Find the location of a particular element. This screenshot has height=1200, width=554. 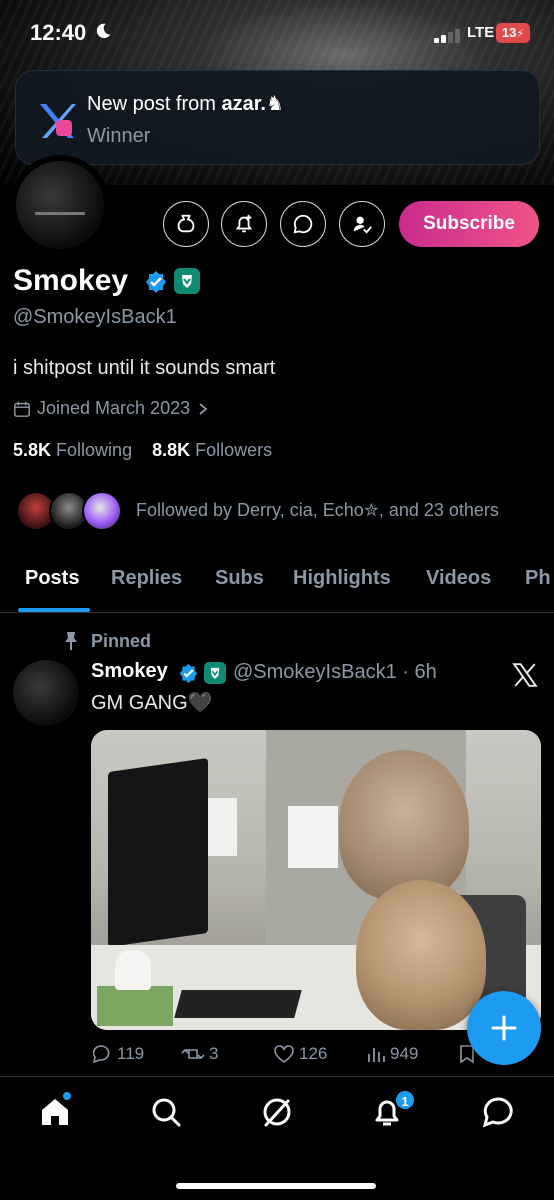

followers-link: 8.8K Followers is located at coordinates (212, 450).